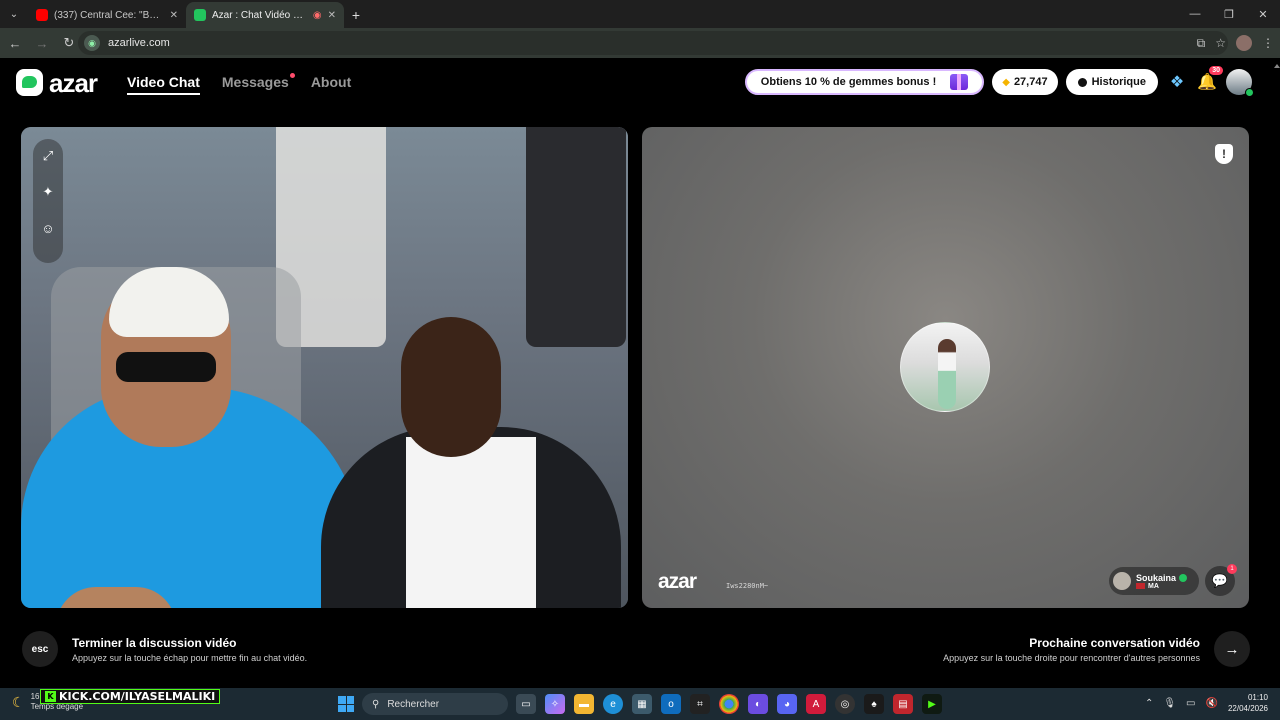  I want to click on menu-dots-icon: ⋮, so click(1268, 43).